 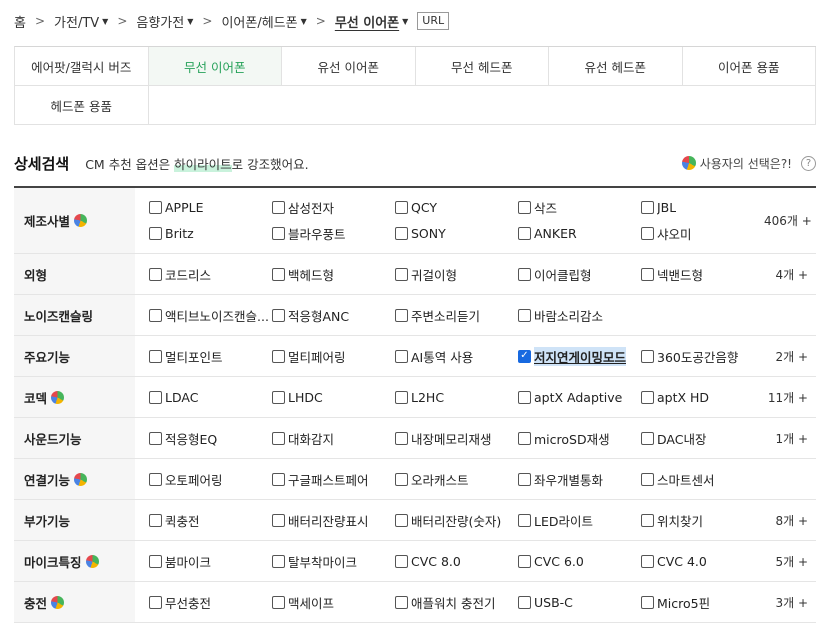 I want to click on filter-option: 블라우풍트, so click(x=333, y=234).